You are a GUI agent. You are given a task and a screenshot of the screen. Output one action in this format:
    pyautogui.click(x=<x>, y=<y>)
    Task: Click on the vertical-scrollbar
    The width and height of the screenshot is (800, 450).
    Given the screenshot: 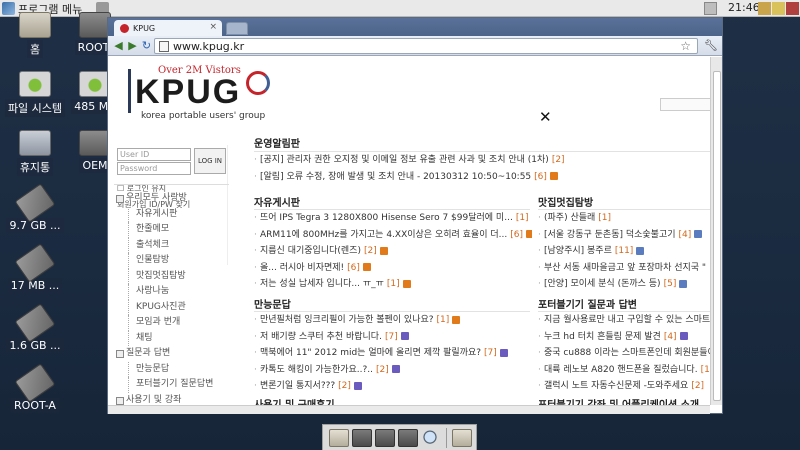 What is the action you would take?
    pyautogui.click(x=716, y=231)
    